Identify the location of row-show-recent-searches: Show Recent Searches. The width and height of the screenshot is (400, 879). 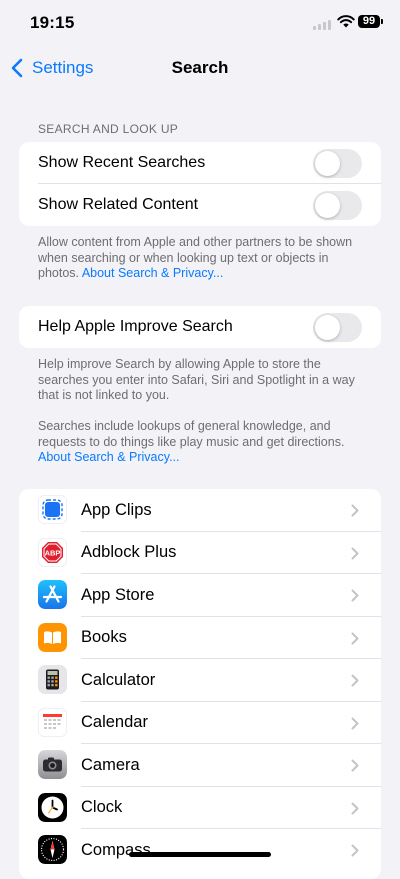
(200, 163).